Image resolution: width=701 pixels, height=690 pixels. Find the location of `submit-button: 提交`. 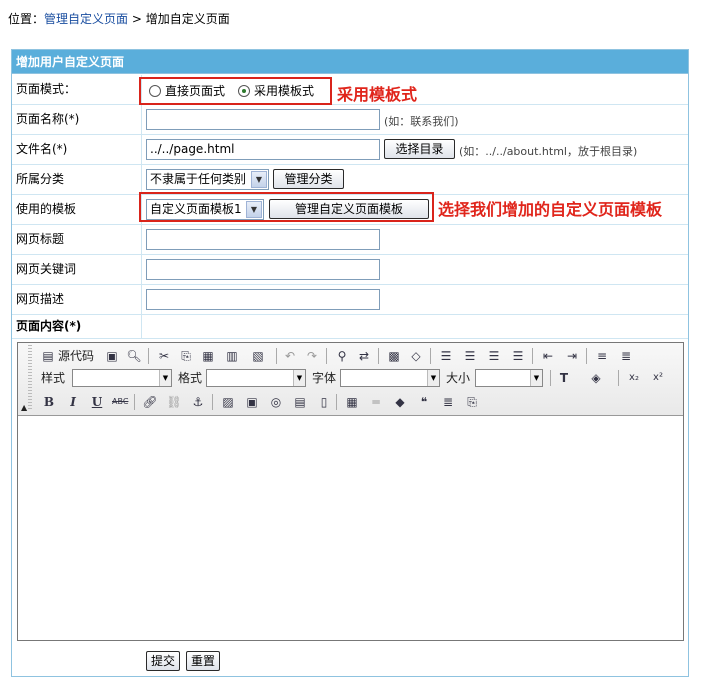

submit-button: 提交 is located at coordinates (163, 661).